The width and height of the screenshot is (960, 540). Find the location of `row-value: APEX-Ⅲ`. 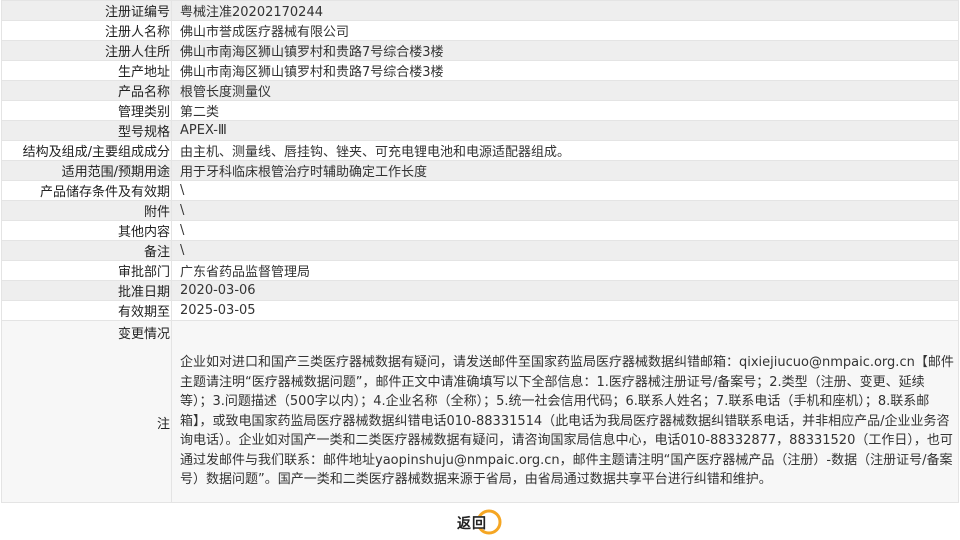

row-value: APEX-Ⅲ is located at coordinates (565, 130).